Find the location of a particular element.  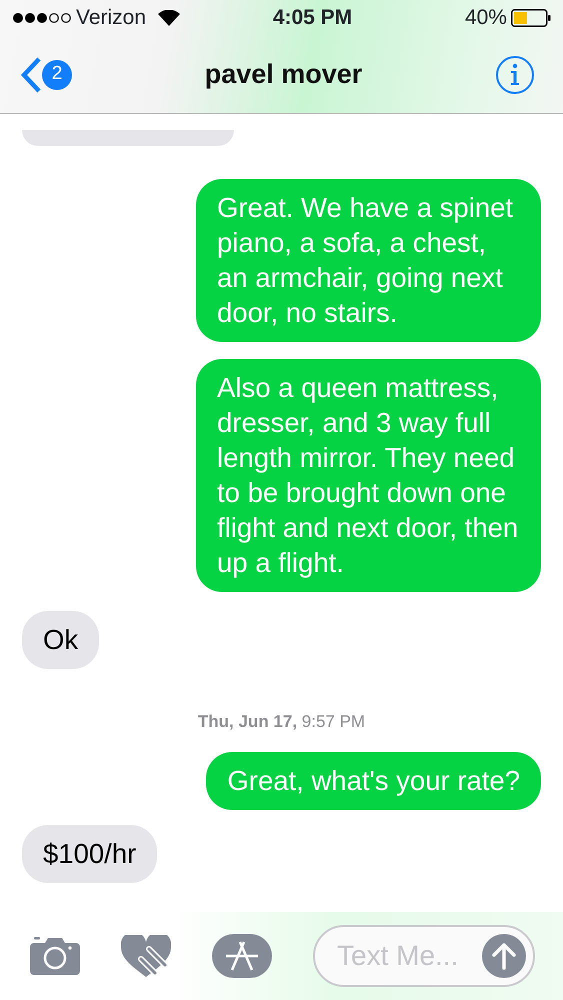

info-button is located at coordinates (515, 74).